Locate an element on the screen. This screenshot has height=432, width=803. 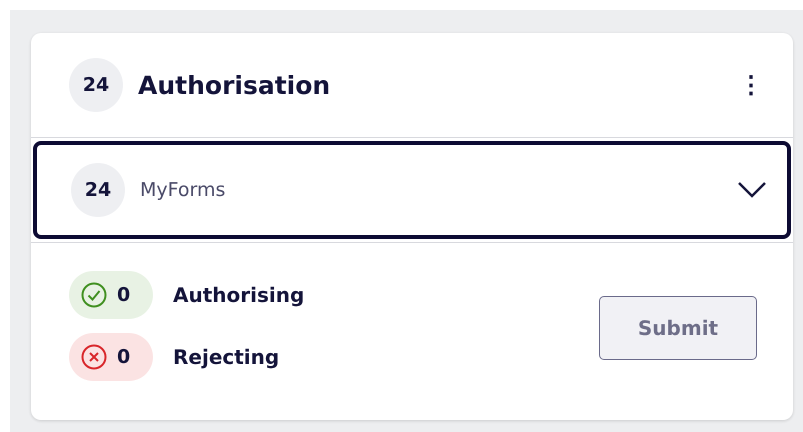
check-circle-icon is located at coordinates (94, 295).